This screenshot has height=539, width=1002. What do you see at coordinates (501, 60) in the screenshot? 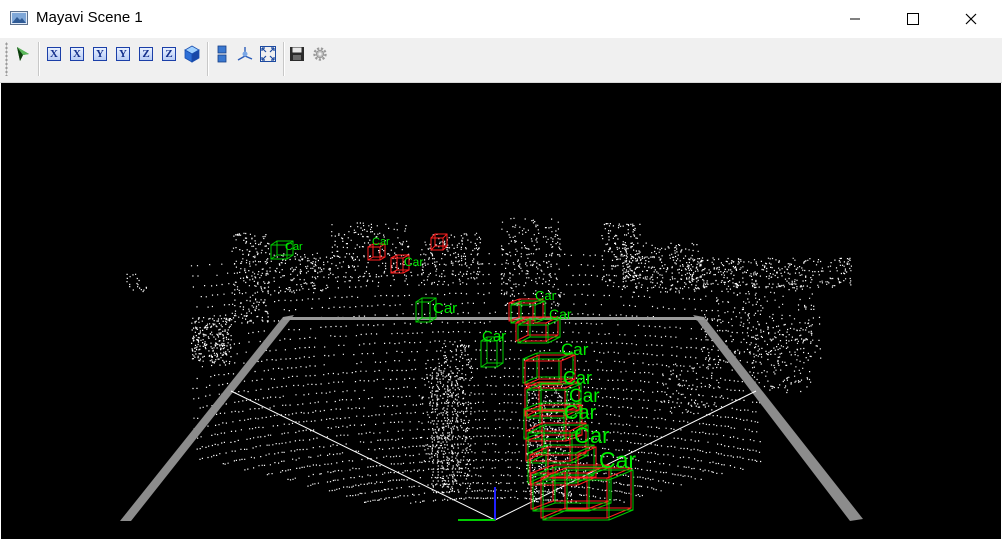
I see `scene-toolbar: X X Y Y Z Z` at bounding box center [501, 60].